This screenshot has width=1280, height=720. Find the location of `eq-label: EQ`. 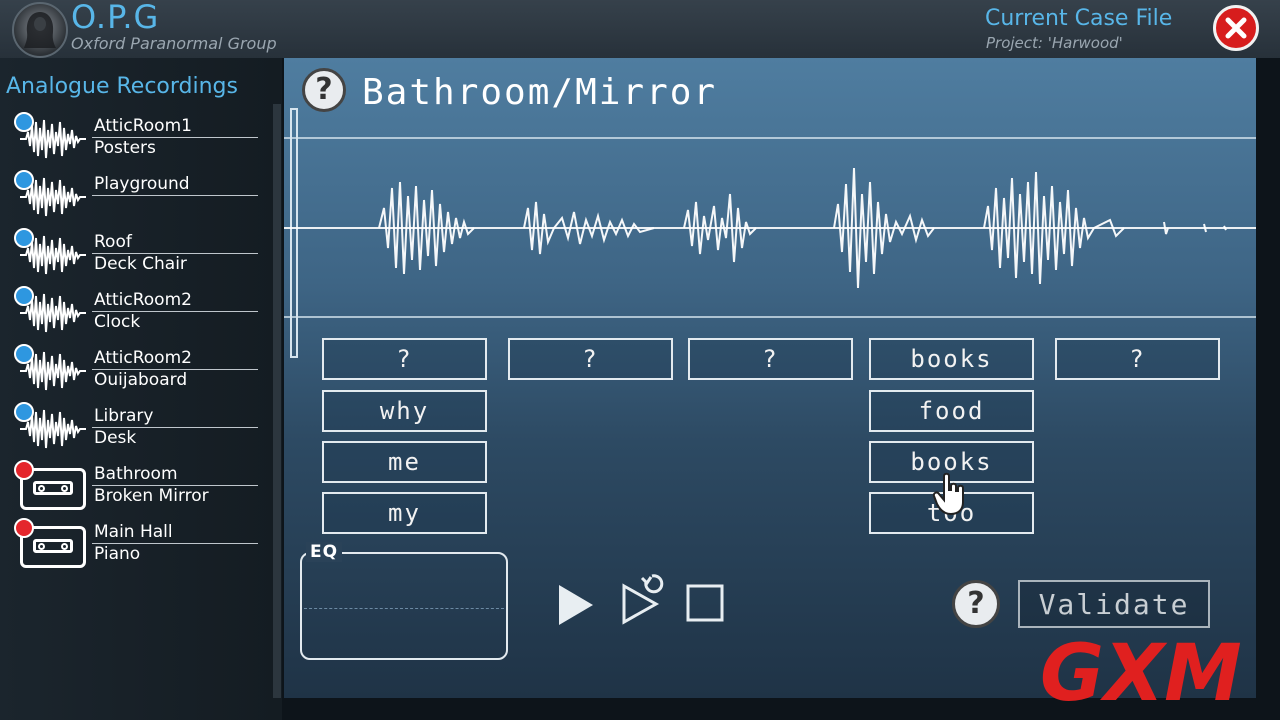

eq-label: EQ is located at coordinates (324, 552).